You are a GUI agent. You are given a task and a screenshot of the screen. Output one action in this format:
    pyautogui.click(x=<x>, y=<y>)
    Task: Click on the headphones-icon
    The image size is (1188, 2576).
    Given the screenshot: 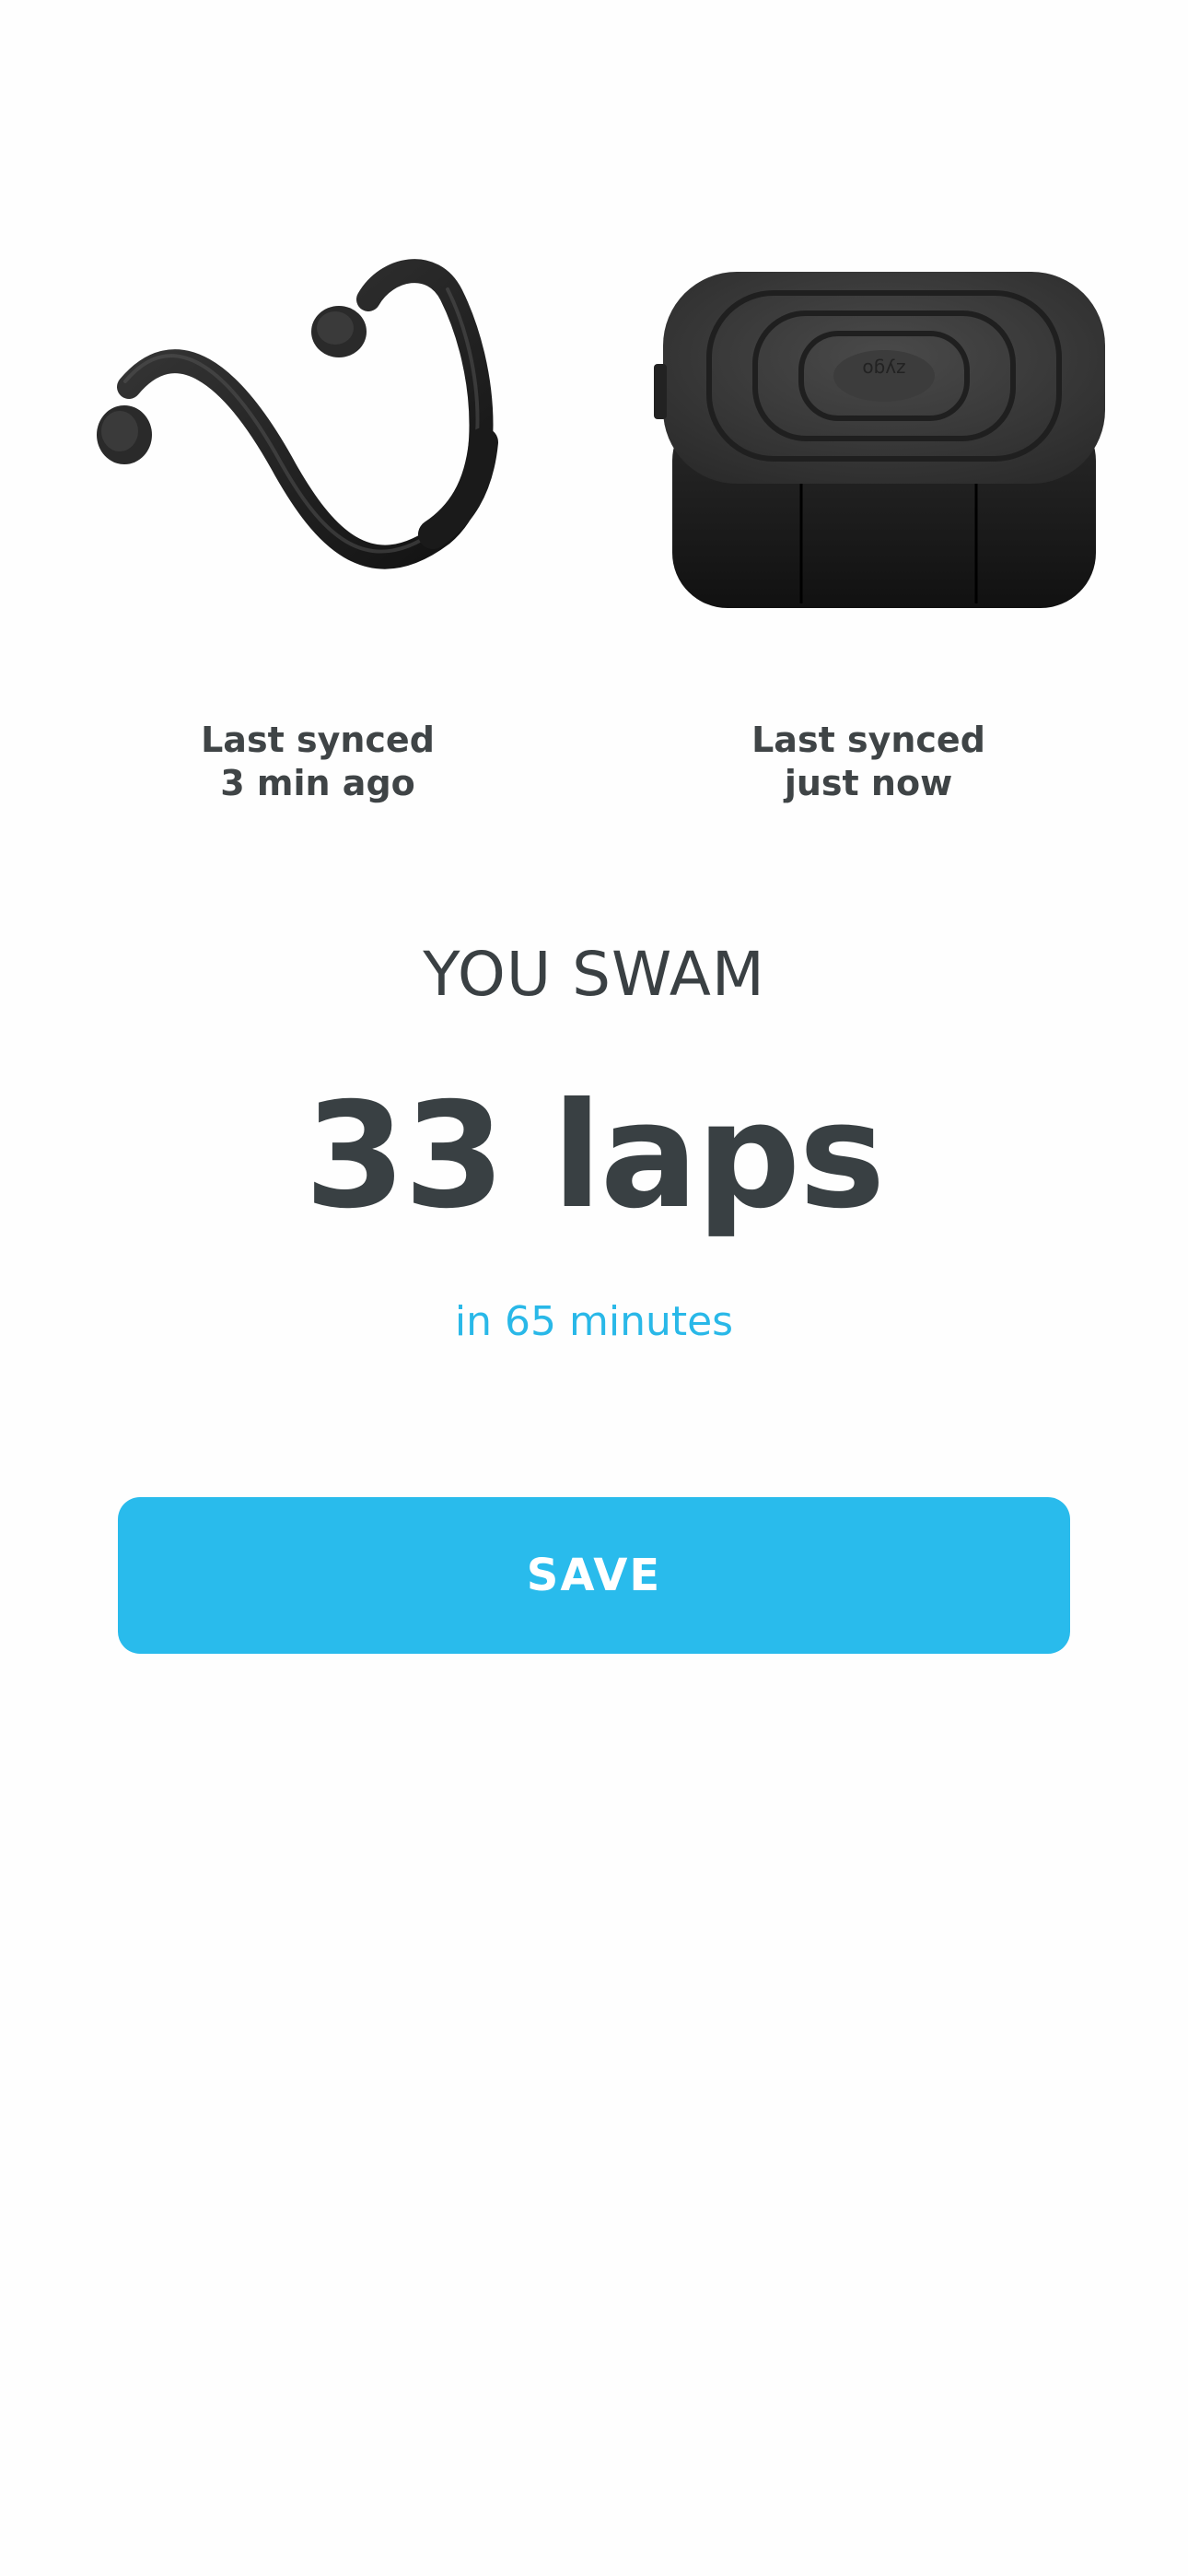 What is the action you would take?
    pyautogui.click(x=304, y=442)
    